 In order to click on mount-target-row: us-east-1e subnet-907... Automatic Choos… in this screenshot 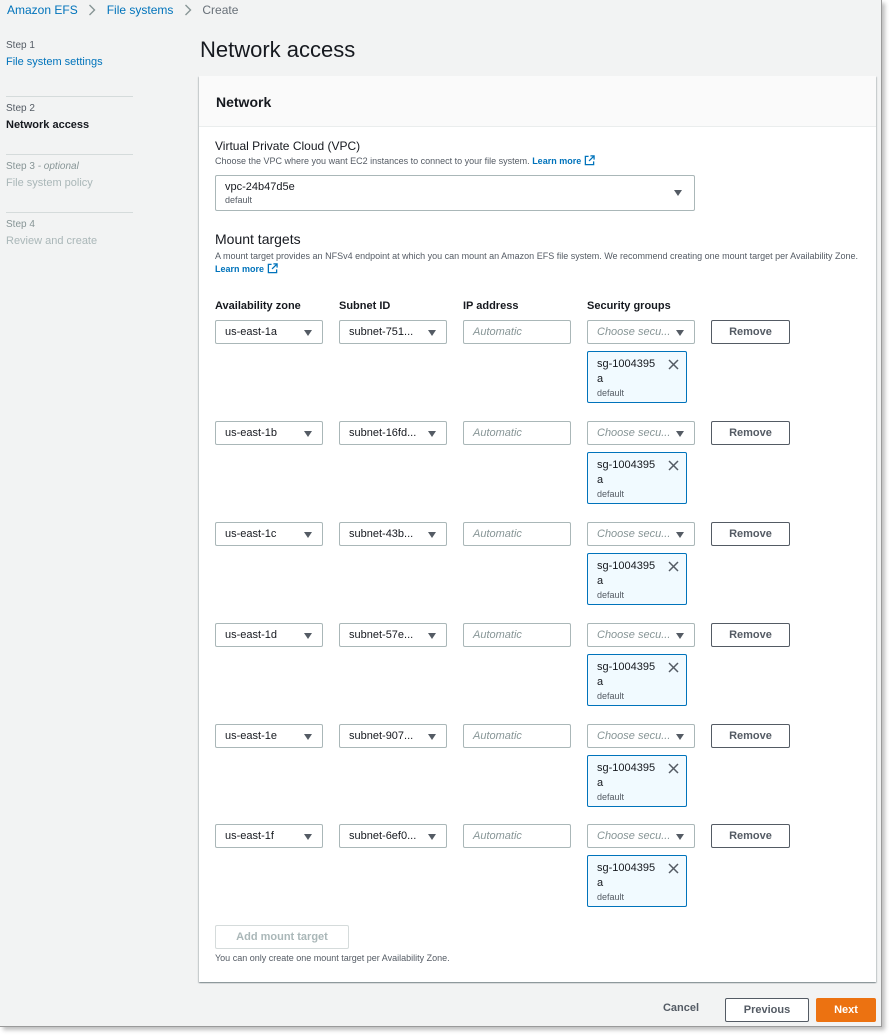, I will do `click(537, 774)`.